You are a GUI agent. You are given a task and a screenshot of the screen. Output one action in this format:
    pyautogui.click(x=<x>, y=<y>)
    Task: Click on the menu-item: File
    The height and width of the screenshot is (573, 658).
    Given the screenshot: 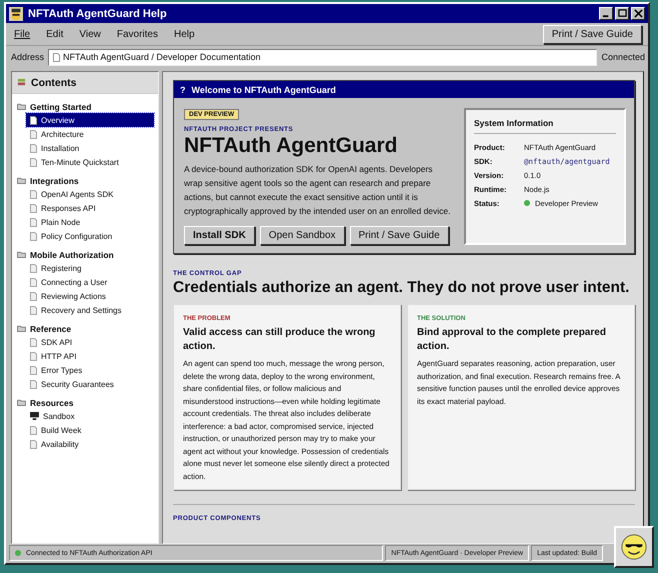 What is the action you would take?
    pyautogui.click(x=22, y=34)
    